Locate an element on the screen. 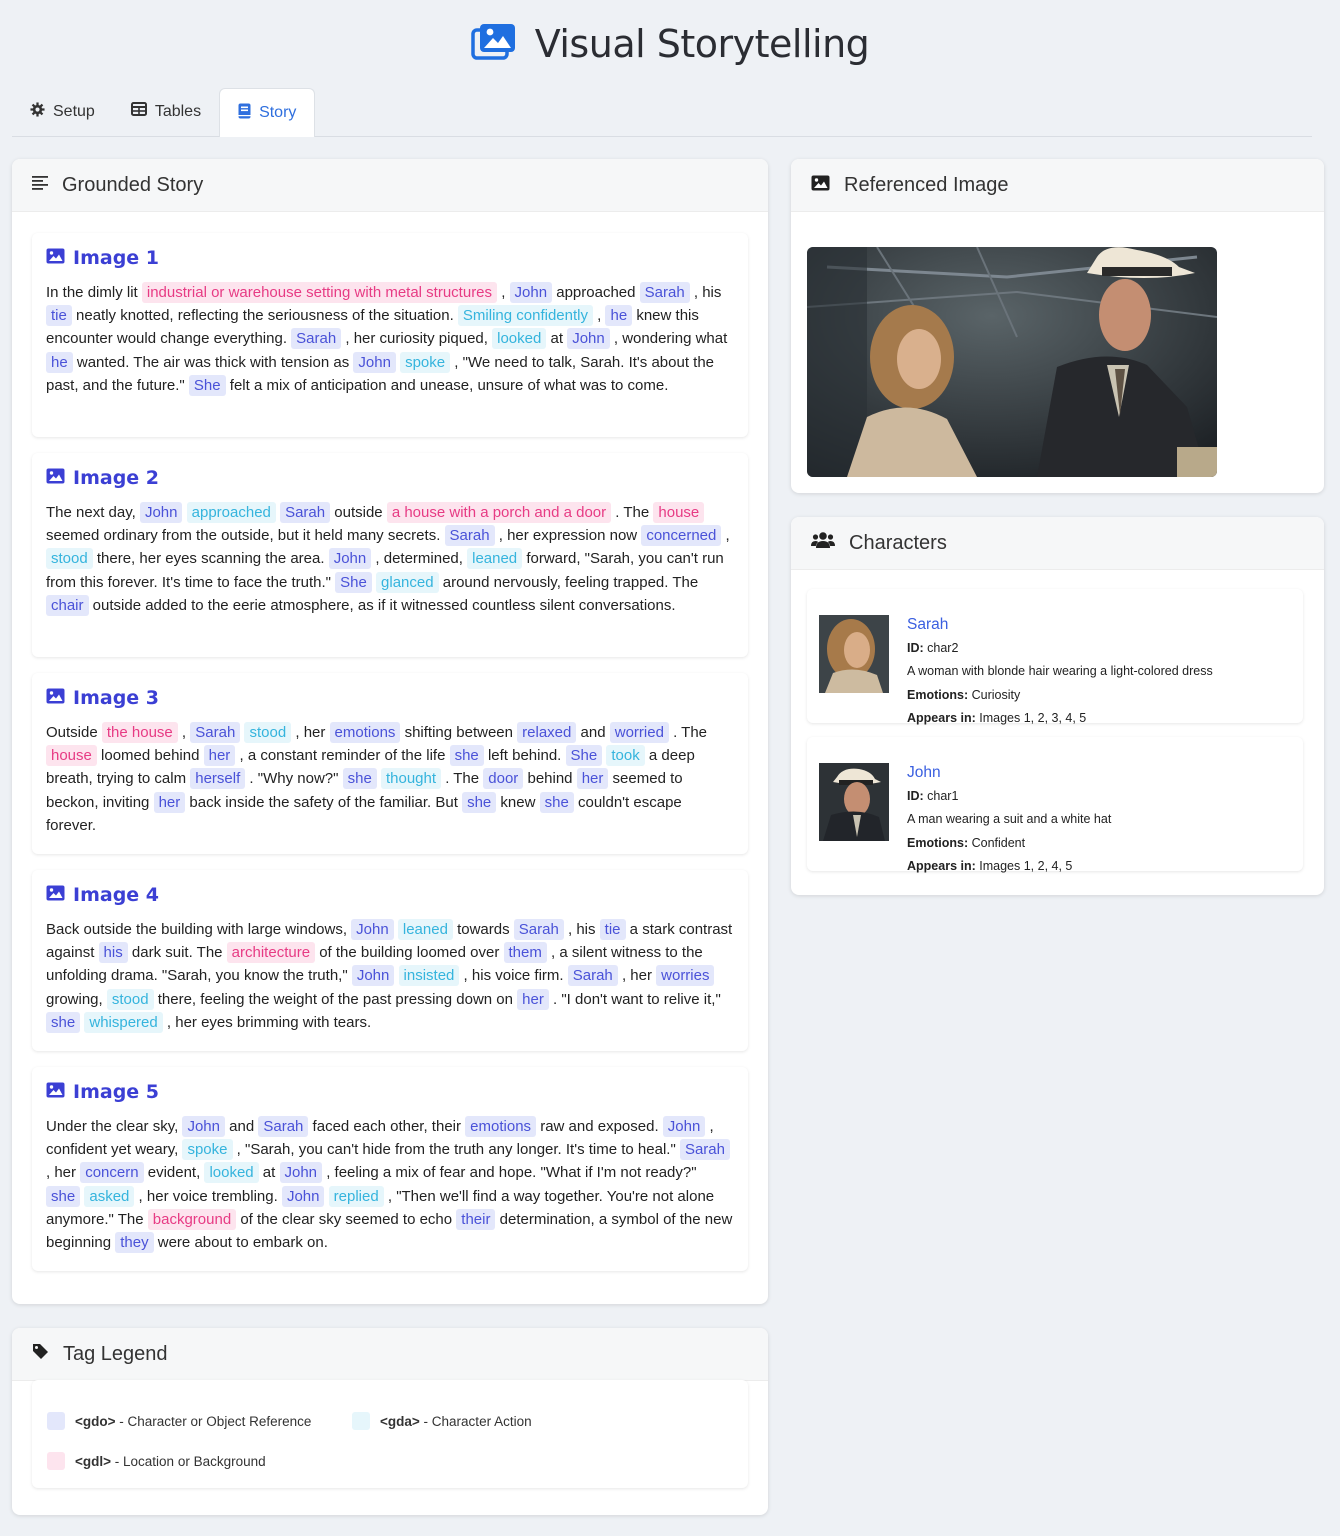  story-text-run: . The is located at coordinates (462, 779).